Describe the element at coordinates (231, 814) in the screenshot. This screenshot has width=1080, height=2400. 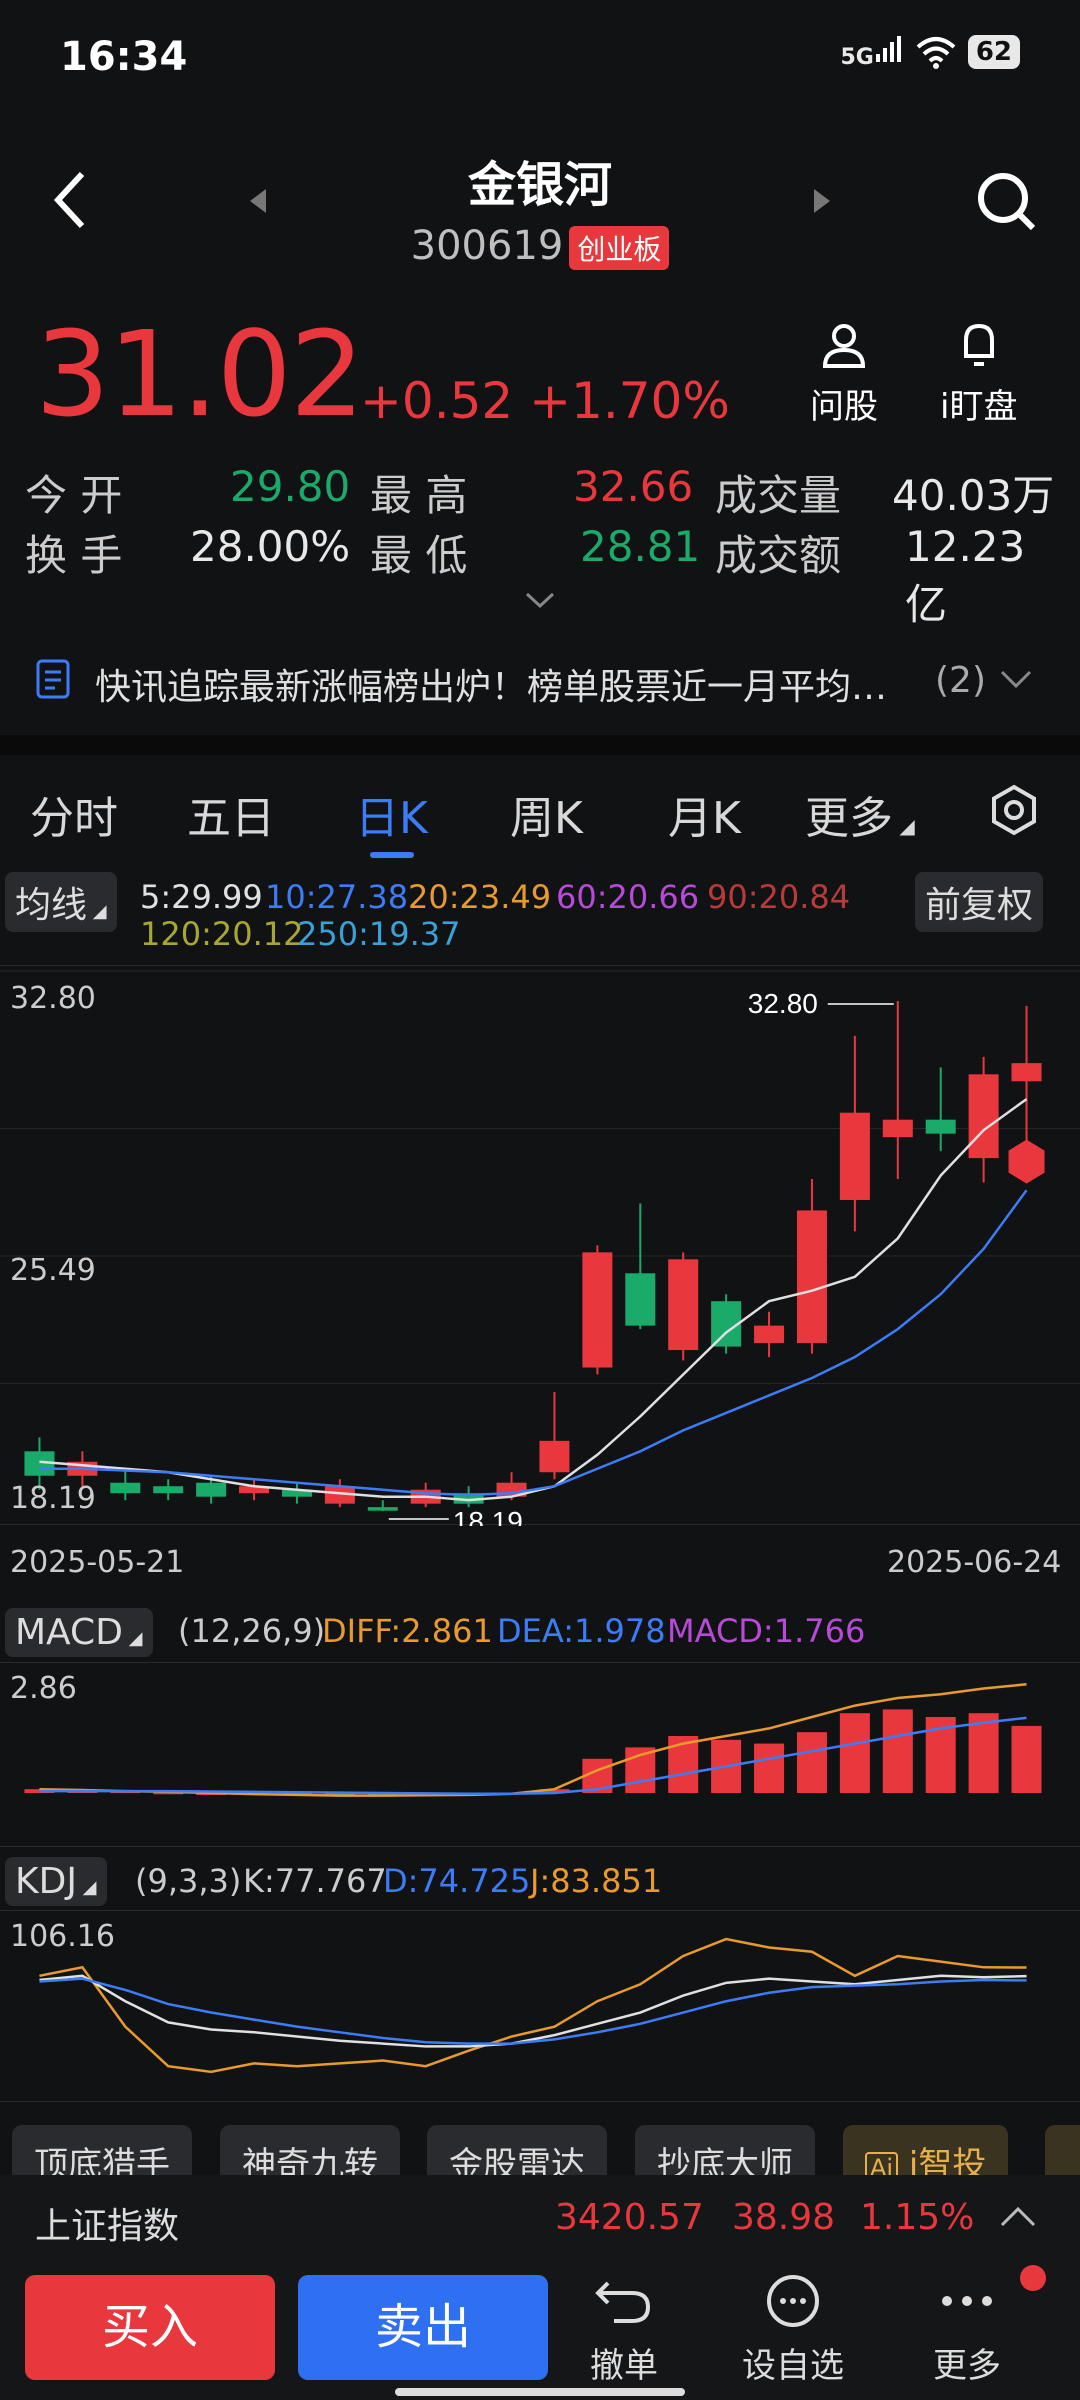
I see `tab-five-day: 五日` at that location.